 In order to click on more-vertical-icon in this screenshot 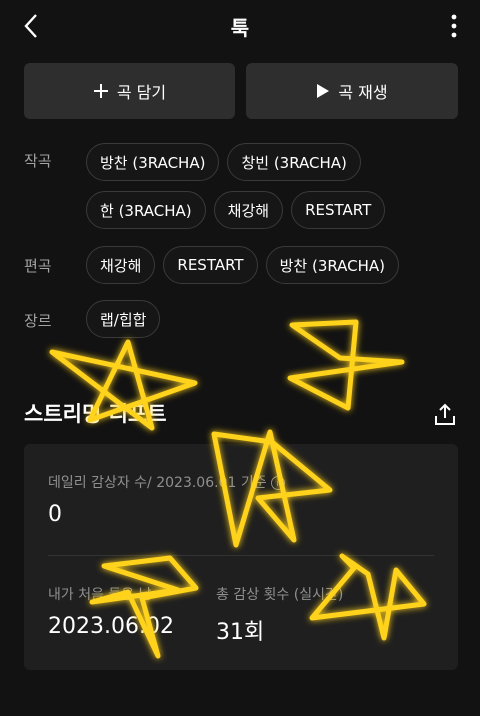, I will do `click(454, 26)`.